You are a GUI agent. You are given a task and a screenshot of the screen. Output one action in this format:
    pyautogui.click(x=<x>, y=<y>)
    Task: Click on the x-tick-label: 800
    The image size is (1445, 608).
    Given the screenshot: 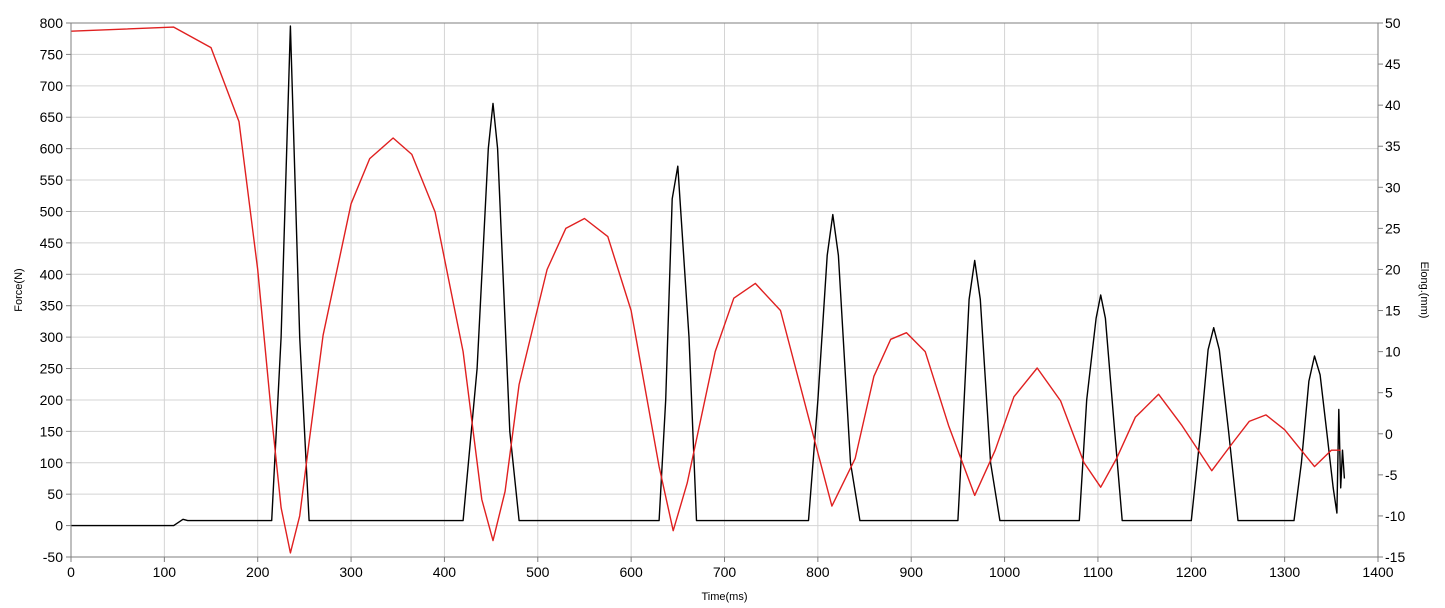 What is the action you would take?
    pyautogui.click(x=818, y=572)
    